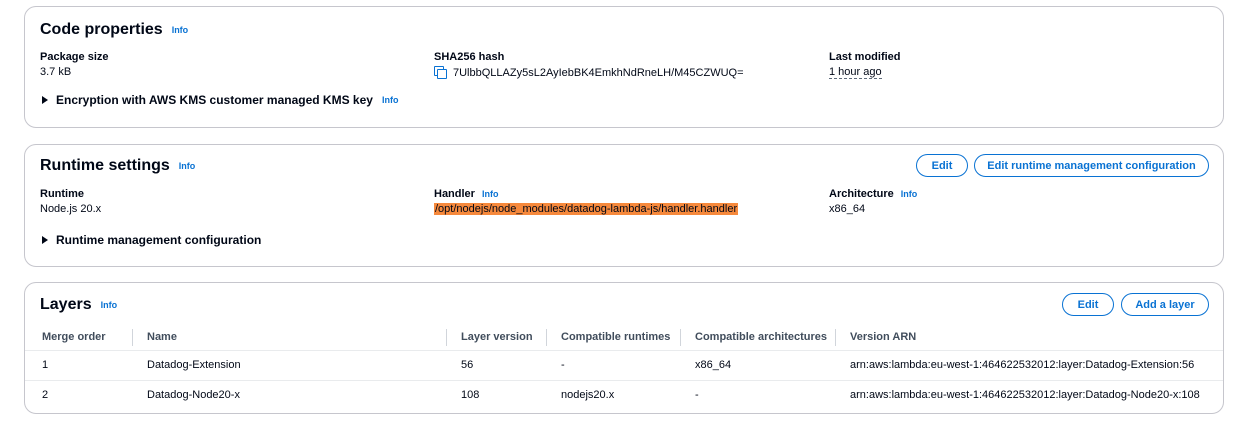 The width and height of the screenshot is (1250, 425). Describe the element at coordinates (74, 57) in the screenshot. I see `package-size-label: Package size` at that location.